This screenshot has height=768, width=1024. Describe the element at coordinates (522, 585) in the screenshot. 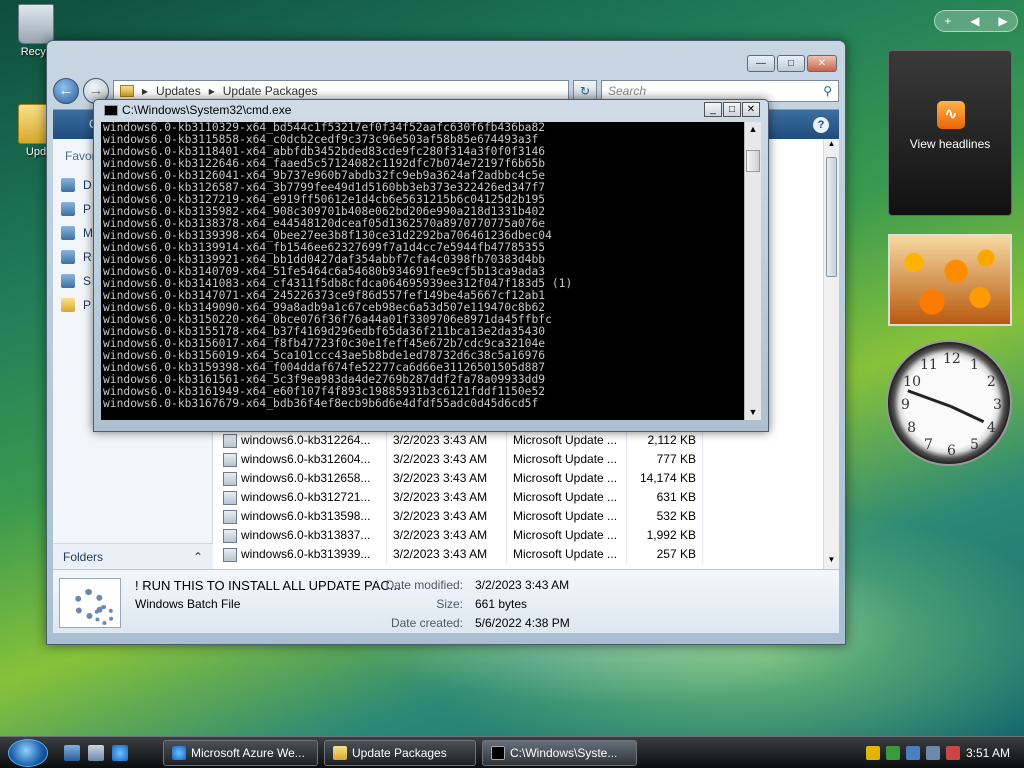

I see `date-modified-value: 3/2/2023 3:43 AM` at that location.